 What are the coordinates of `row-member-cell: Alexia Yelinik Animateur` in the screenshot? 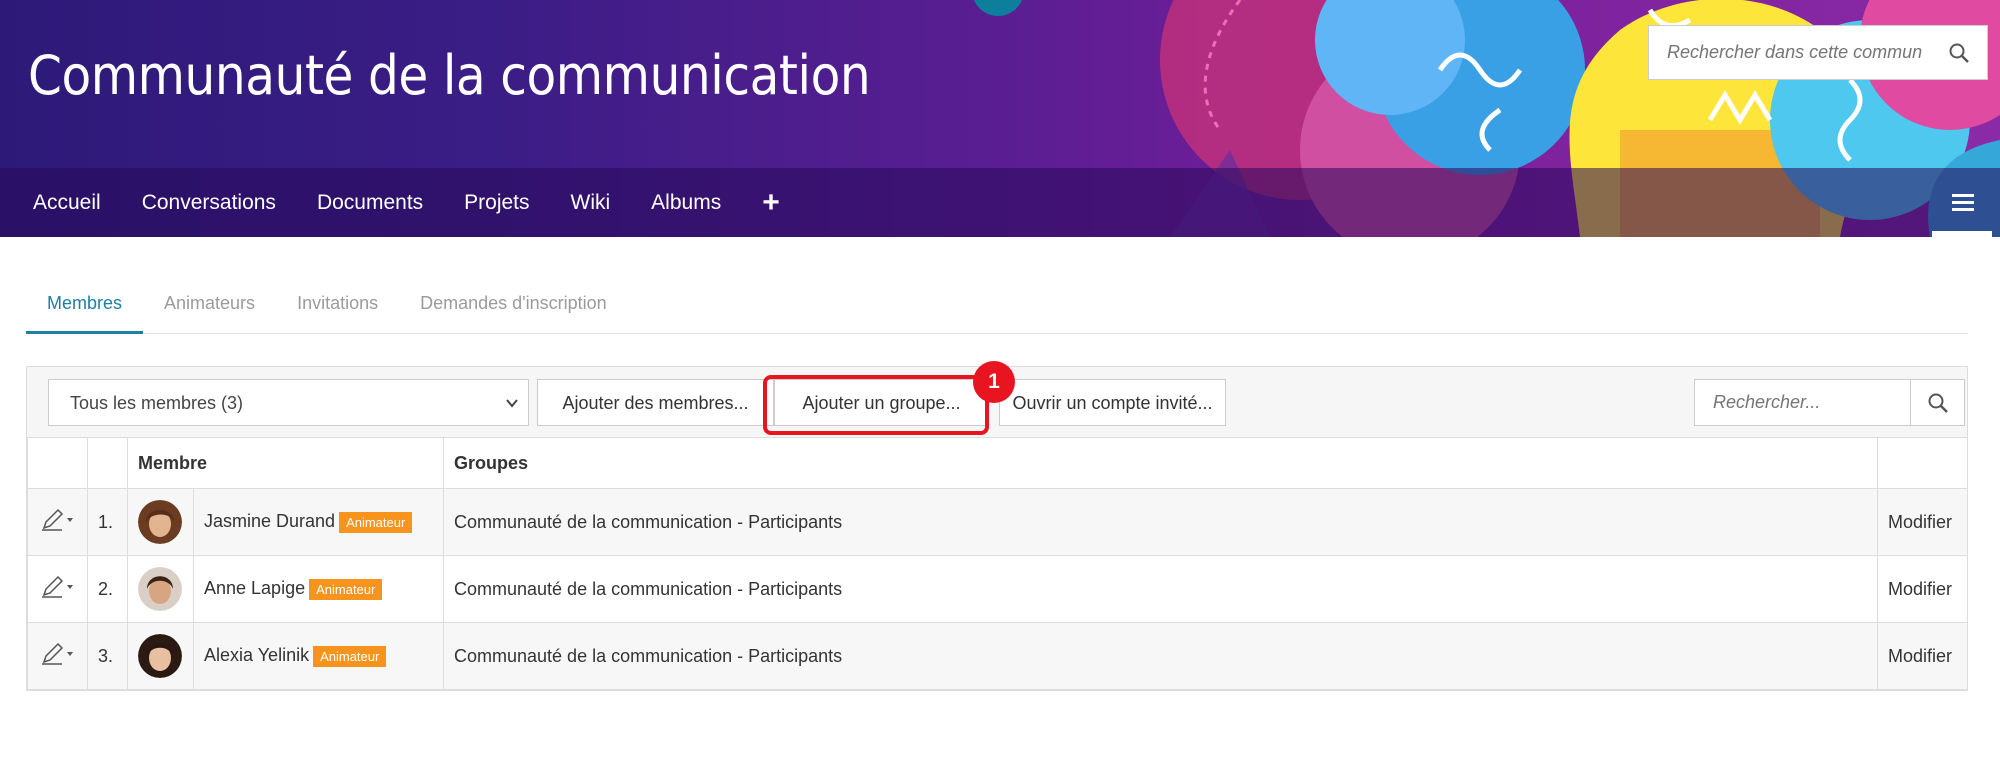 It's located at (318, 656).